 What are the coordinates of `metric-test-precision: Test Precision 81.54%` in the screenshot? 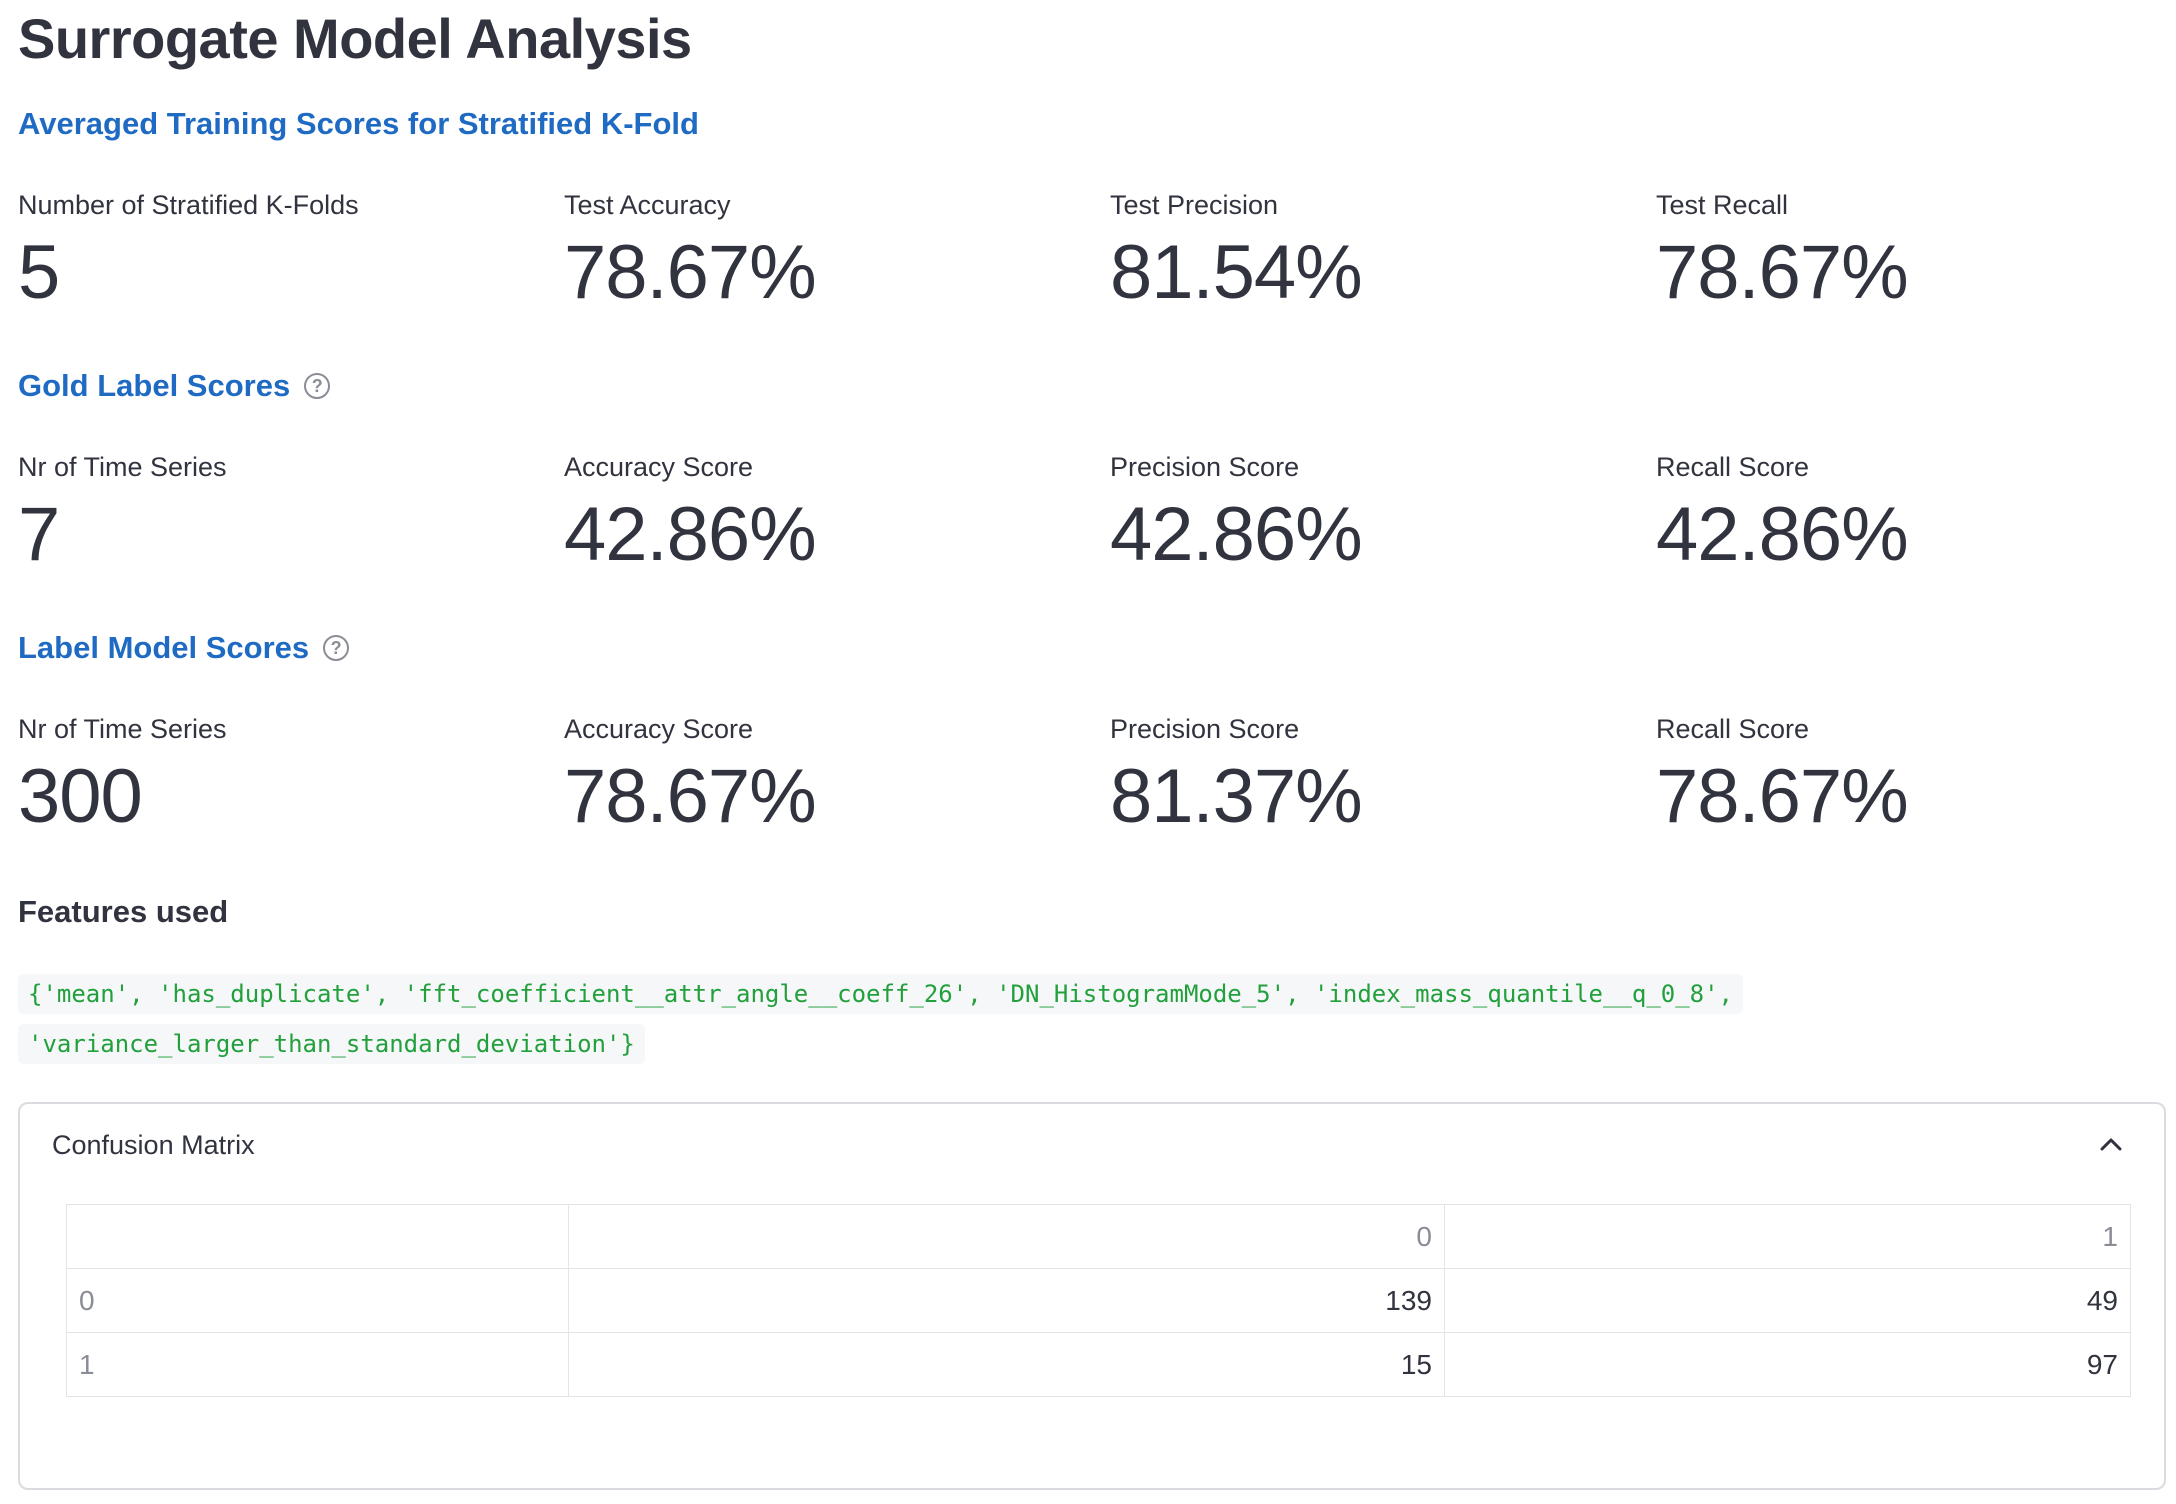 It's located at (1236, 253).